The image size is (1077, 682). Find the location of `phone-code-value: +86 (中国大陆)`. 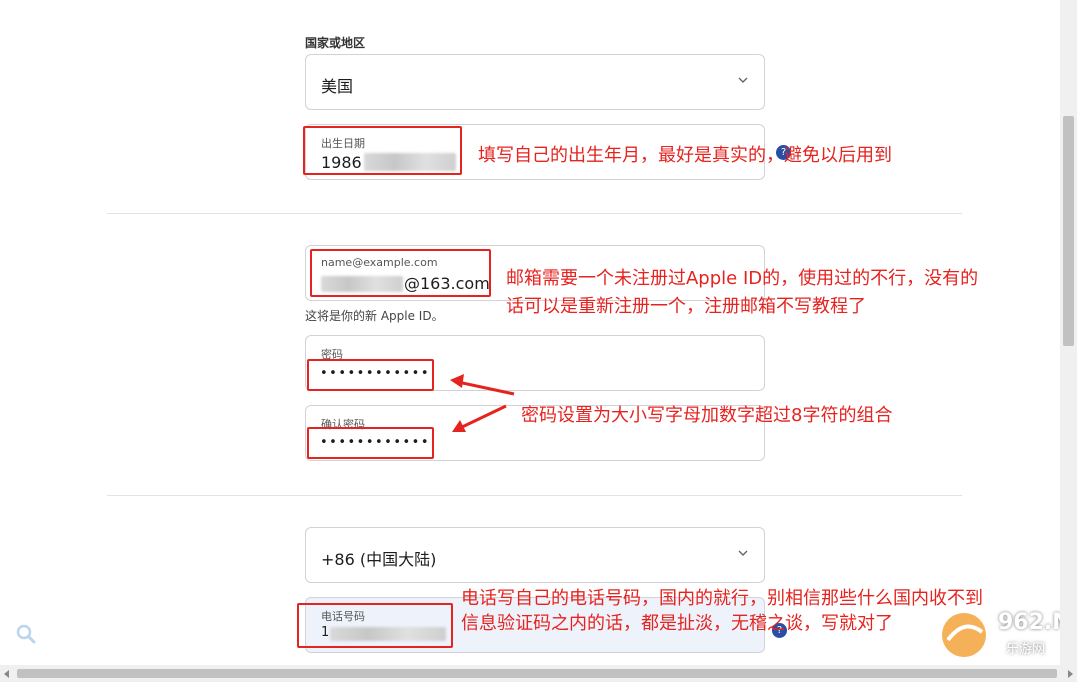

phone-code-value: +86 (中国大陆) is located at coordinates (379, 559).